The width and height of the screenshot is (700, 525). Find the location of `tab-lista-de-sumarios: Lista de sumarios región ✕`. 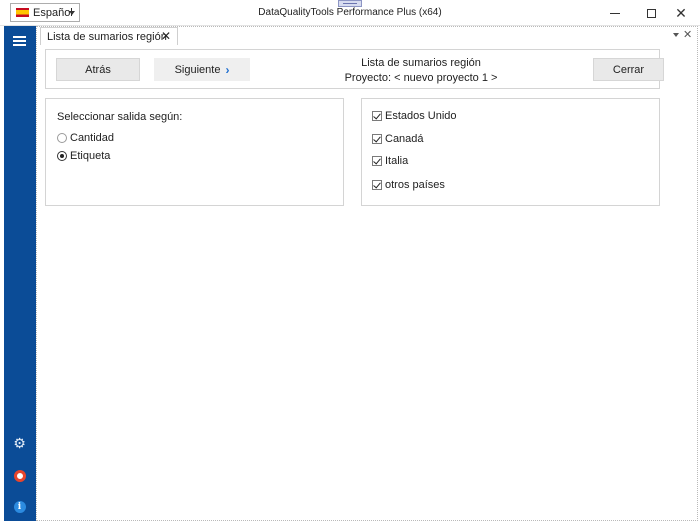

tab-lista-de-sumarios: Lista de sumarios región ✕ is located at coordinates (109, 36).